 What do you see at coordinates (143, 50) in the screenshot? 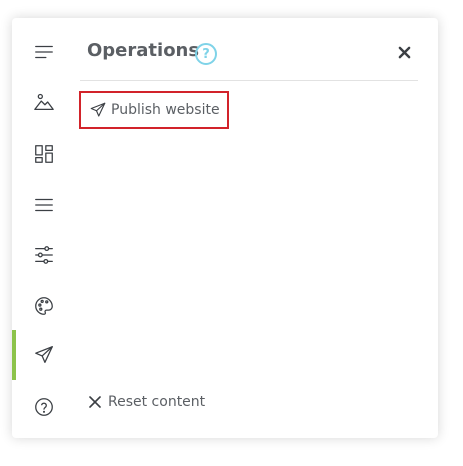
I see `panel-title: Operations` at bounding box center [143, 50].